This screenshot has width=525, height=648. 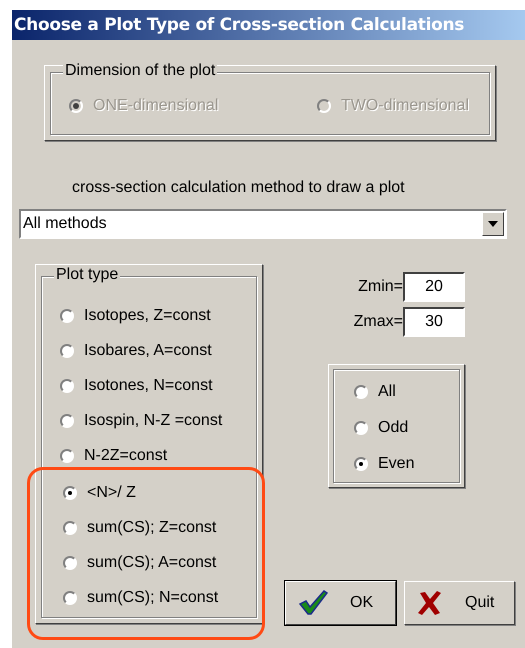 I want to click on radio-option: sum(CS); A=const, so click(x=162, y=563).